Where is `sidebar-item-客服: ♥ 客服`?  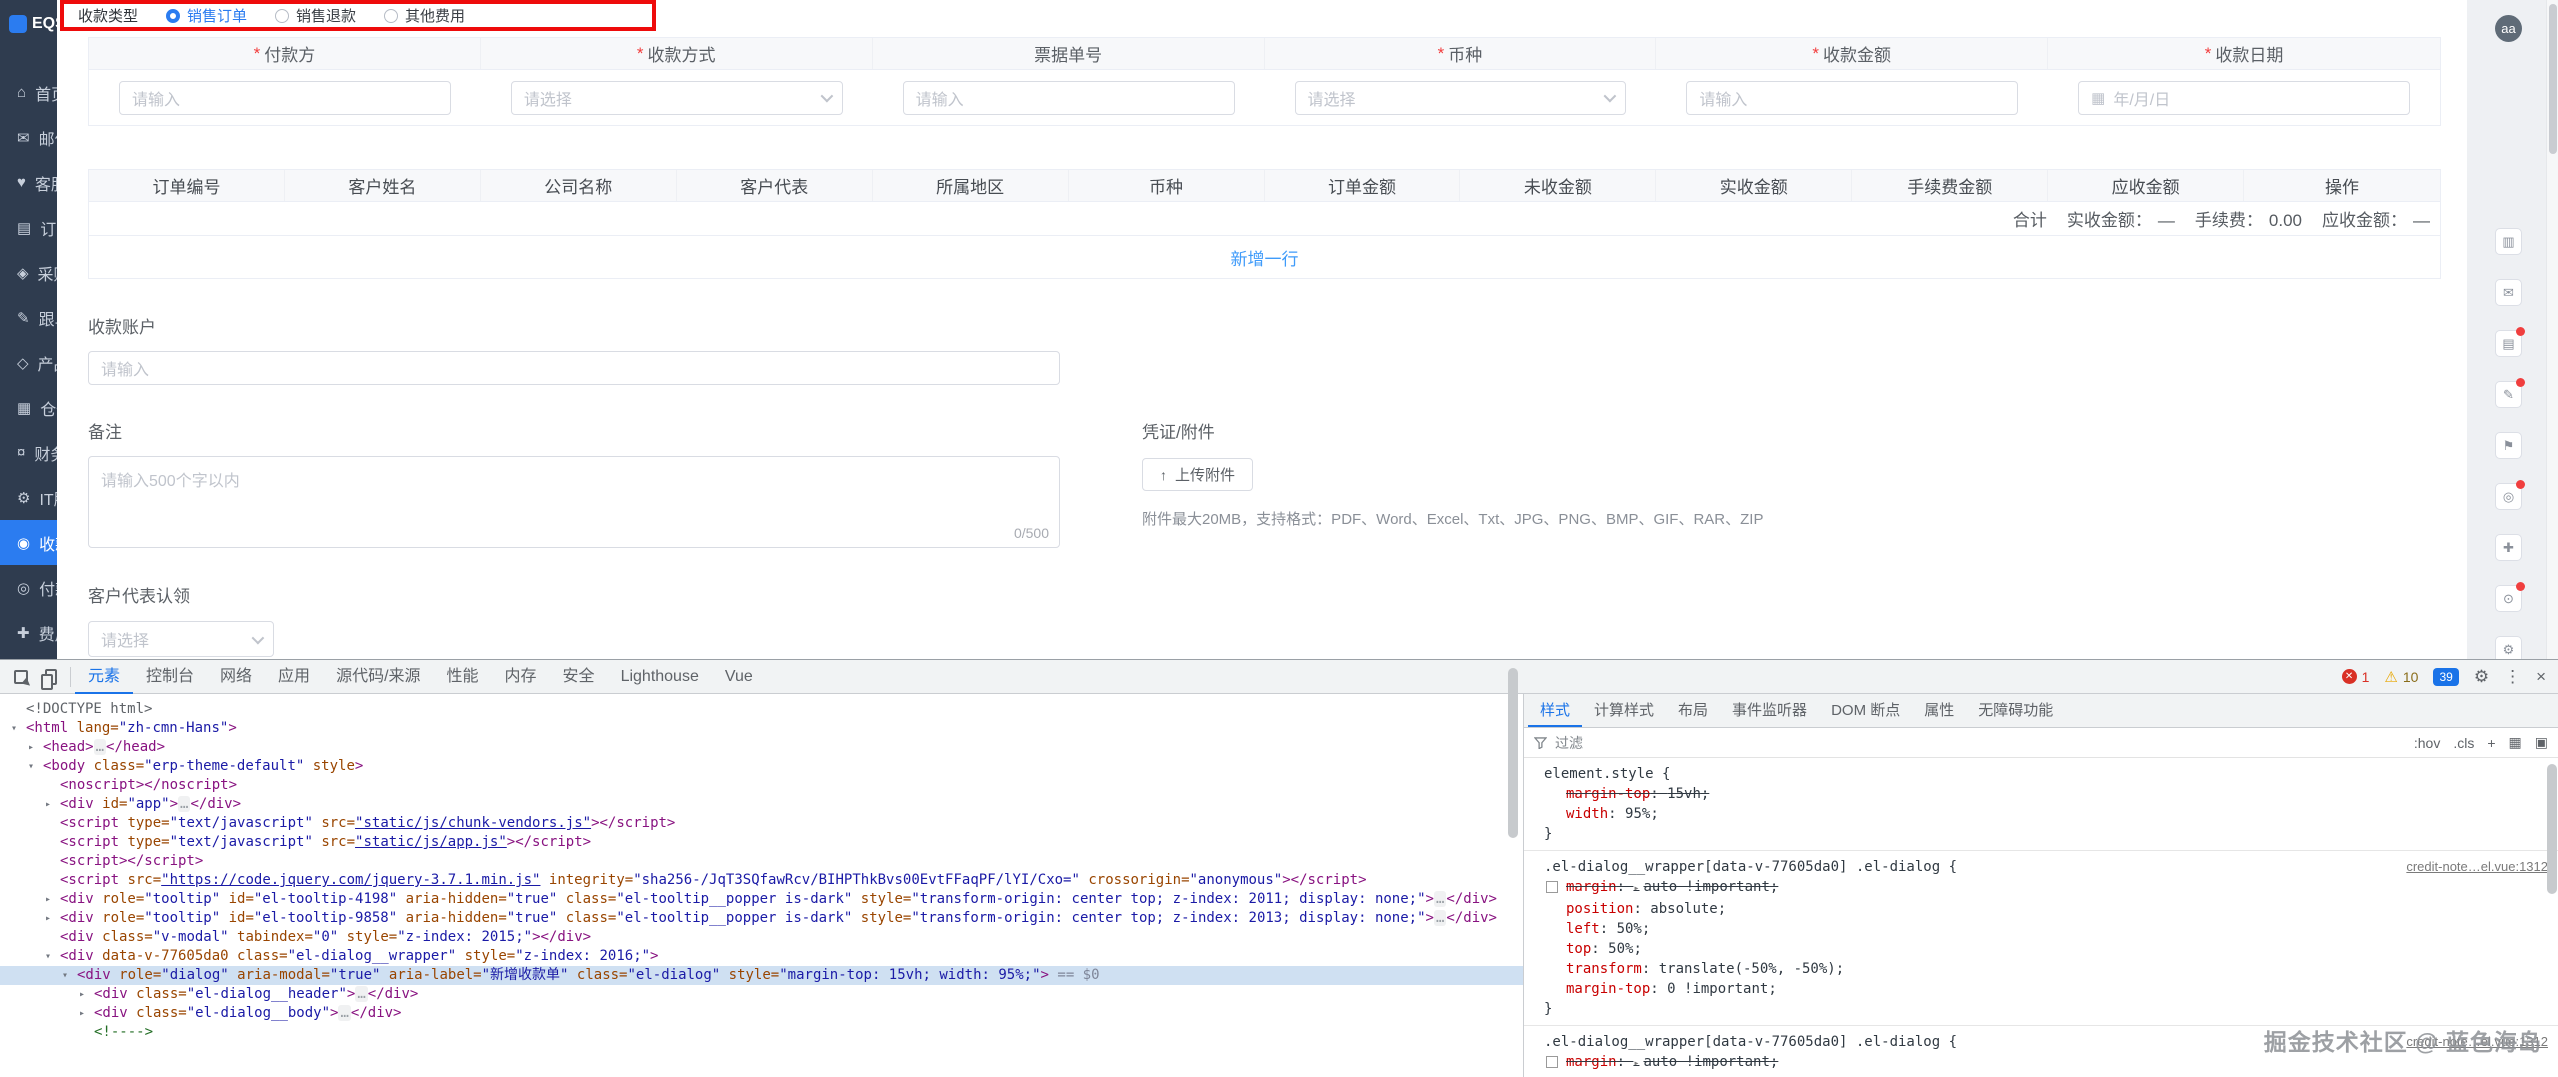 sidebar-item-客服: ♥ 客服 is located at coordinates (28, 182).